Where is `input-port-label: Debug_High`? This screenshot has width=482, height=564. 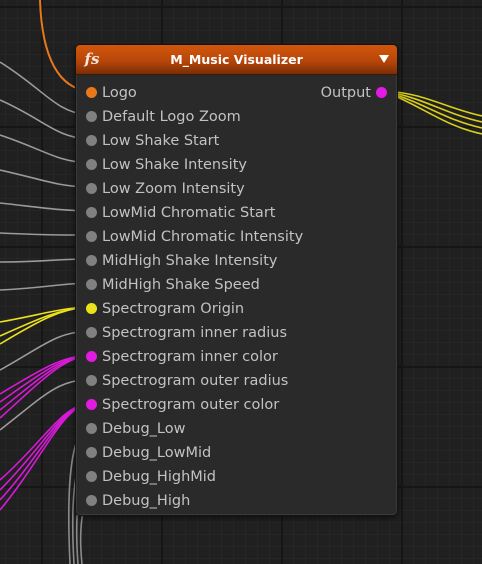 input-port-label: Debug_High is located at coordinates (146, 501).